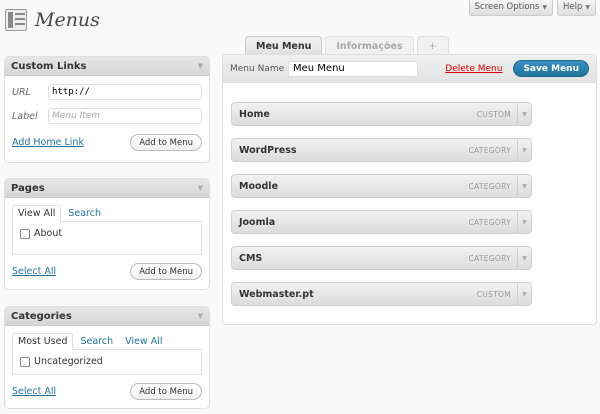  Describe the element at coordinates (381, 258) in the screenshot. I see `menu-item-cms: CMS CATEGORY ▼` at that location.